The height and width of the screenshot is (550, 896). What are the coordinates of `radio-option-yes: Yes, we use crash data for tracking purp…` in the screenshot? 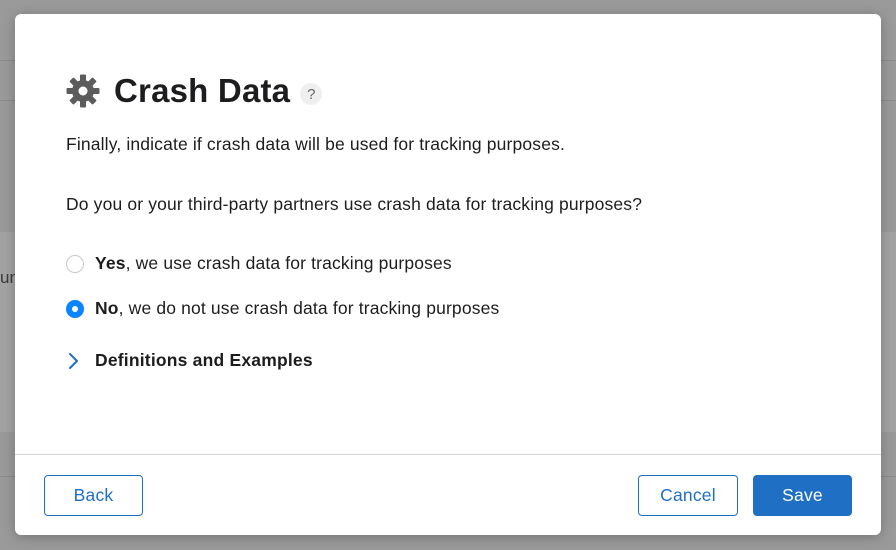 It's located at (259, 263).